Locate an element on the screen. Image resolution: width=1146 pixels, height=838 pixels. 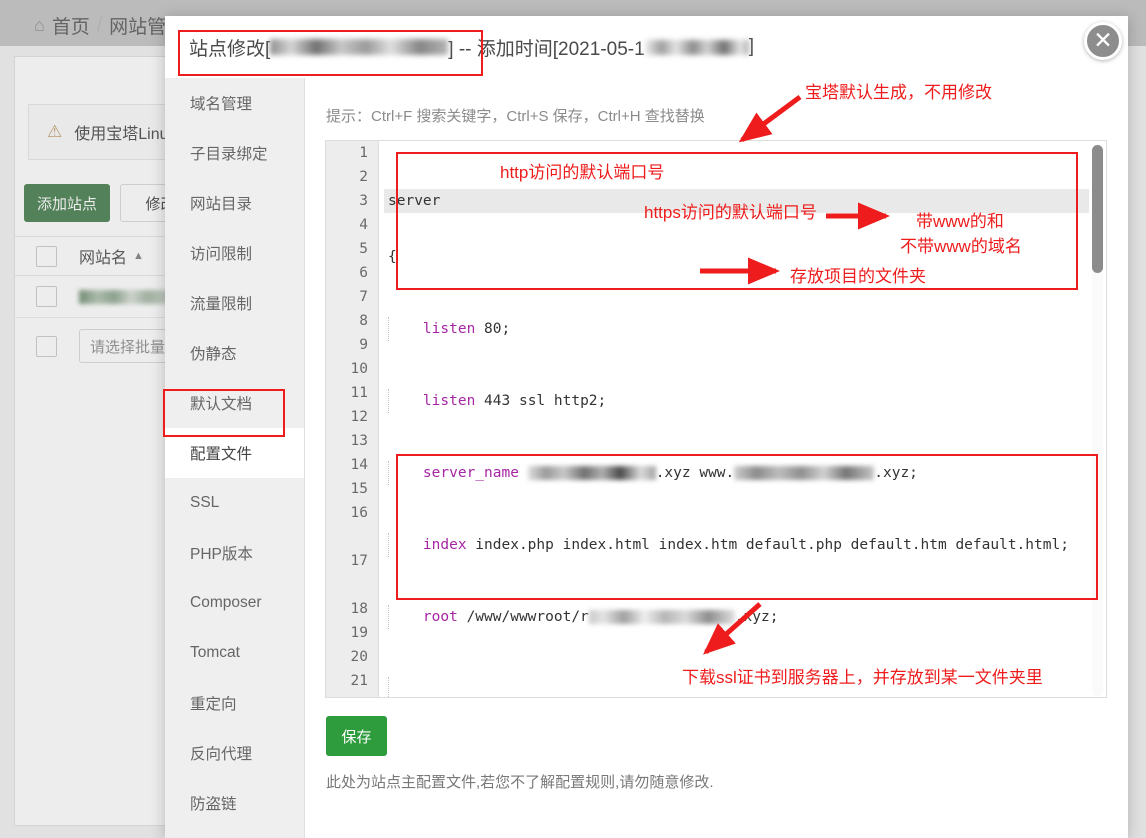
modal-title-prefix: 站点修改[ is located at coordinates (230, 49).